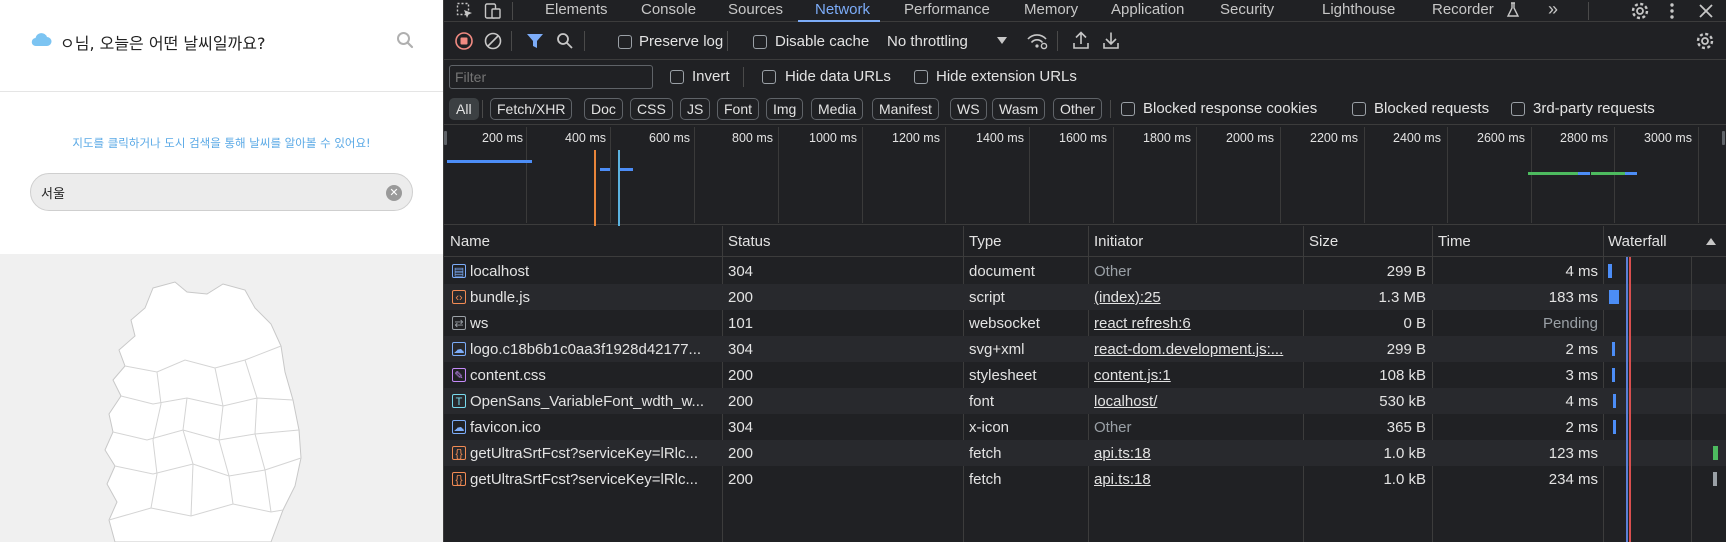  I want to click on tab-elements: Elements, so click(576, 9).